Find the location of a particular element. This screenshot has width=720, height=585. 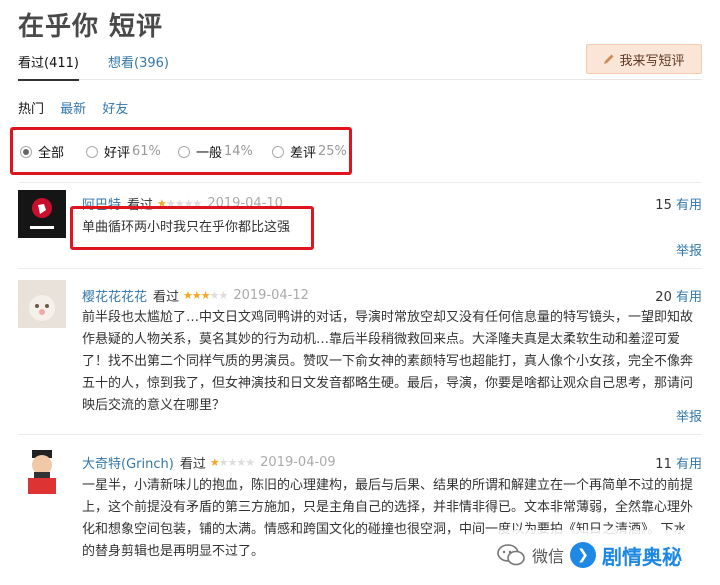

comment-author: 樱花花花花 is located at coordinates (114, 295).